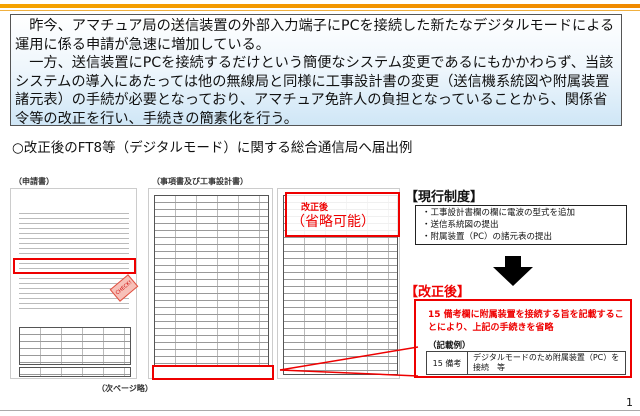  Describe the element at coordinates (213, 372) in the screenshot. I see `remarks-highlight` at that location.